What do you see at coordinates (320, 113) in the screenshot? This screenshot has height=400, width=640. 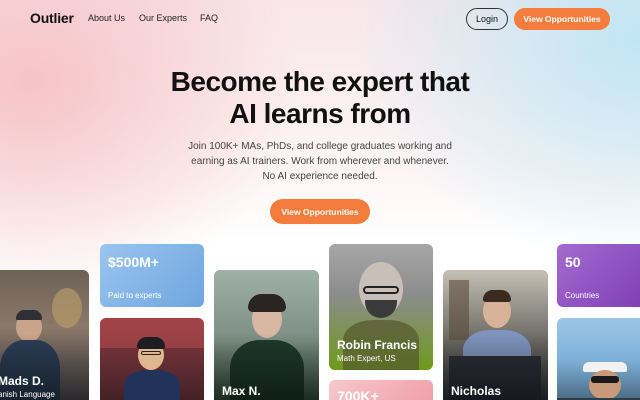 I see `hero-title-line-2: AI learns from` at bounding box center [320, 113].